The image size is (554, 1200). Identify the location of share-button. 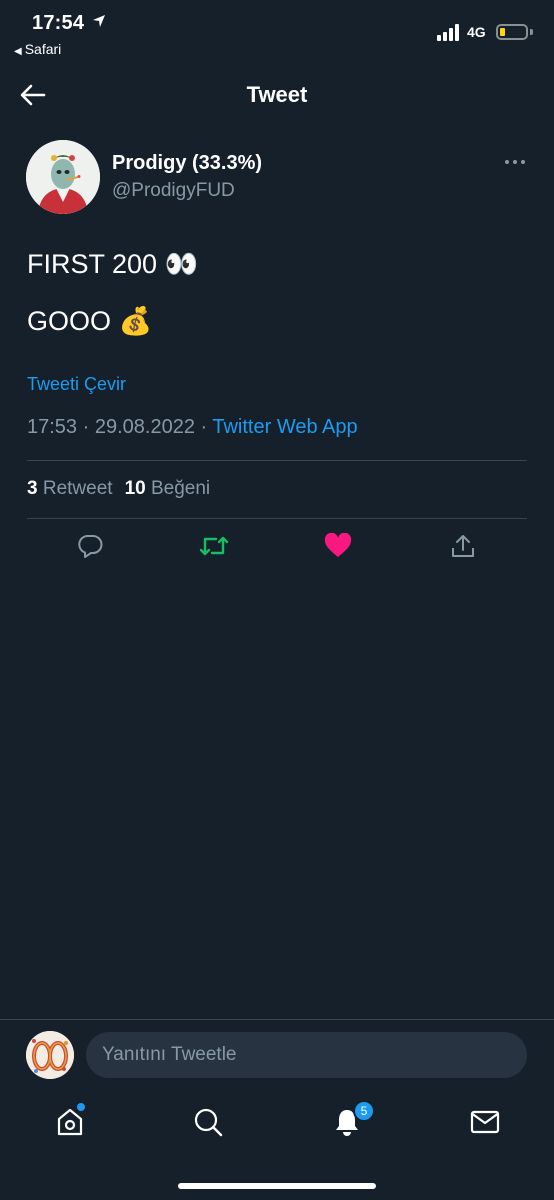
(463, 546).